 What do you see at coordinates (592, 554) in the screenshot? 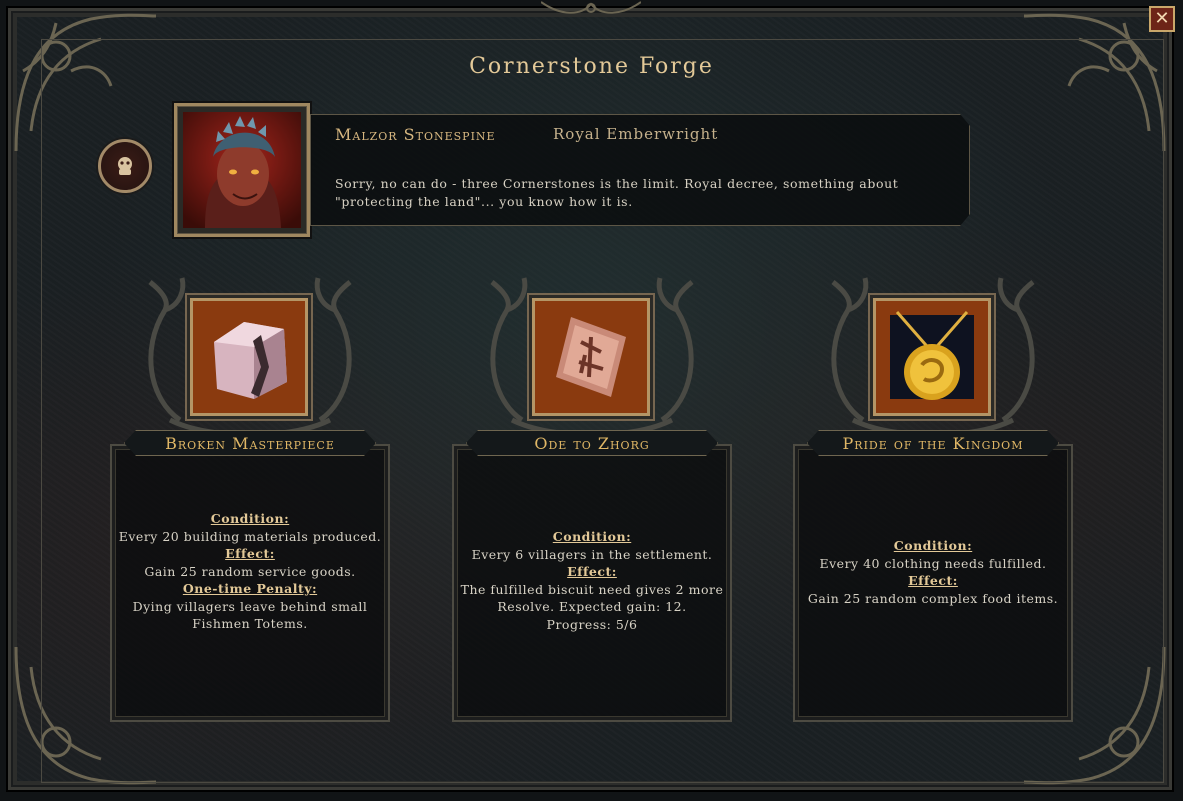
I see `condition-text: Every 6 villagers in the settlement.` at bounding box center [592, 554].